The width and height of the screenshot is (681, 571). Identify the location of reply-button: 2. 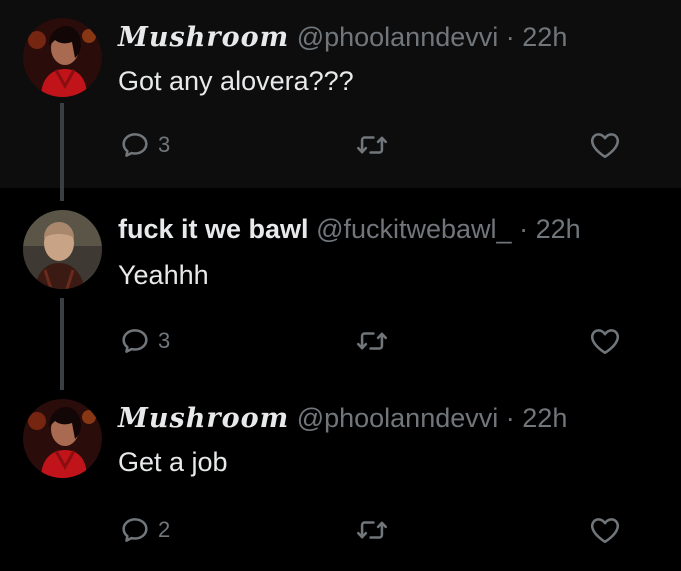
(144, 530).